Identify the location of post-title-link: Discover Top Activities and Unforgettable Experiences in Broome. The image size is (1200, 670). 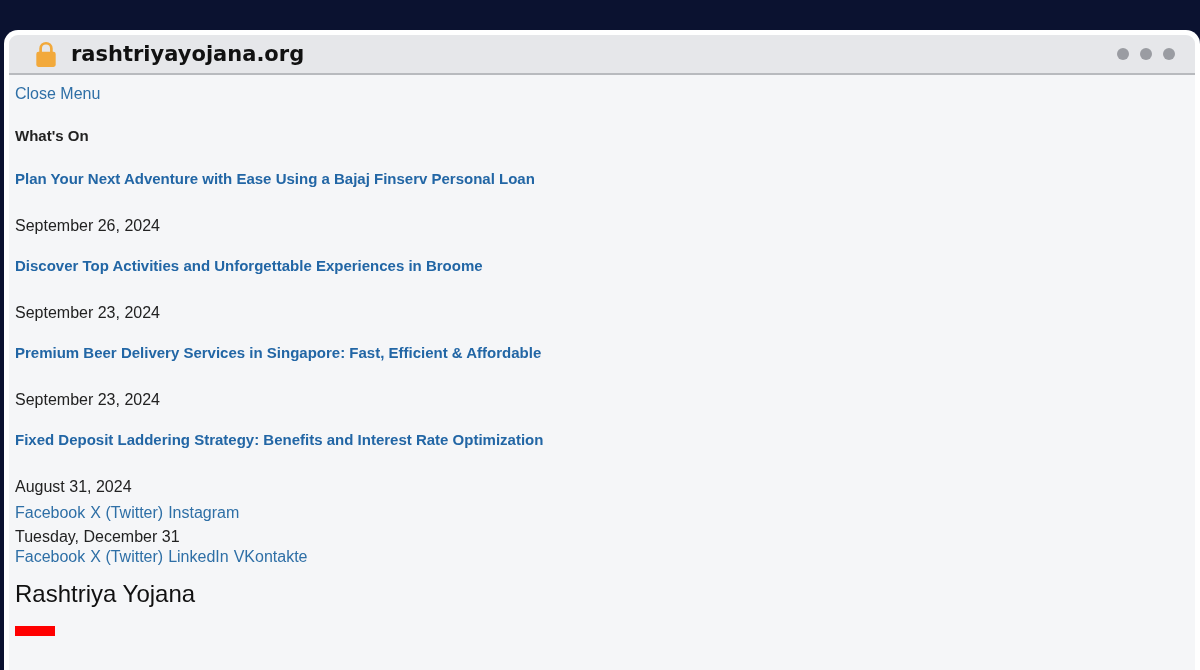
(249, 265).